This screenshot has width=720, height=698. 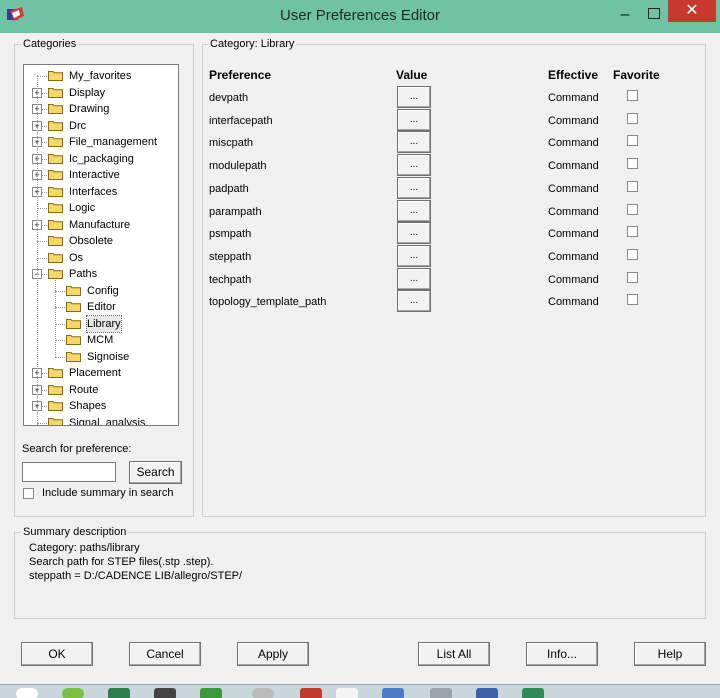 I want to click on effective-value-padpath: Command, so click(x=573, y=188).